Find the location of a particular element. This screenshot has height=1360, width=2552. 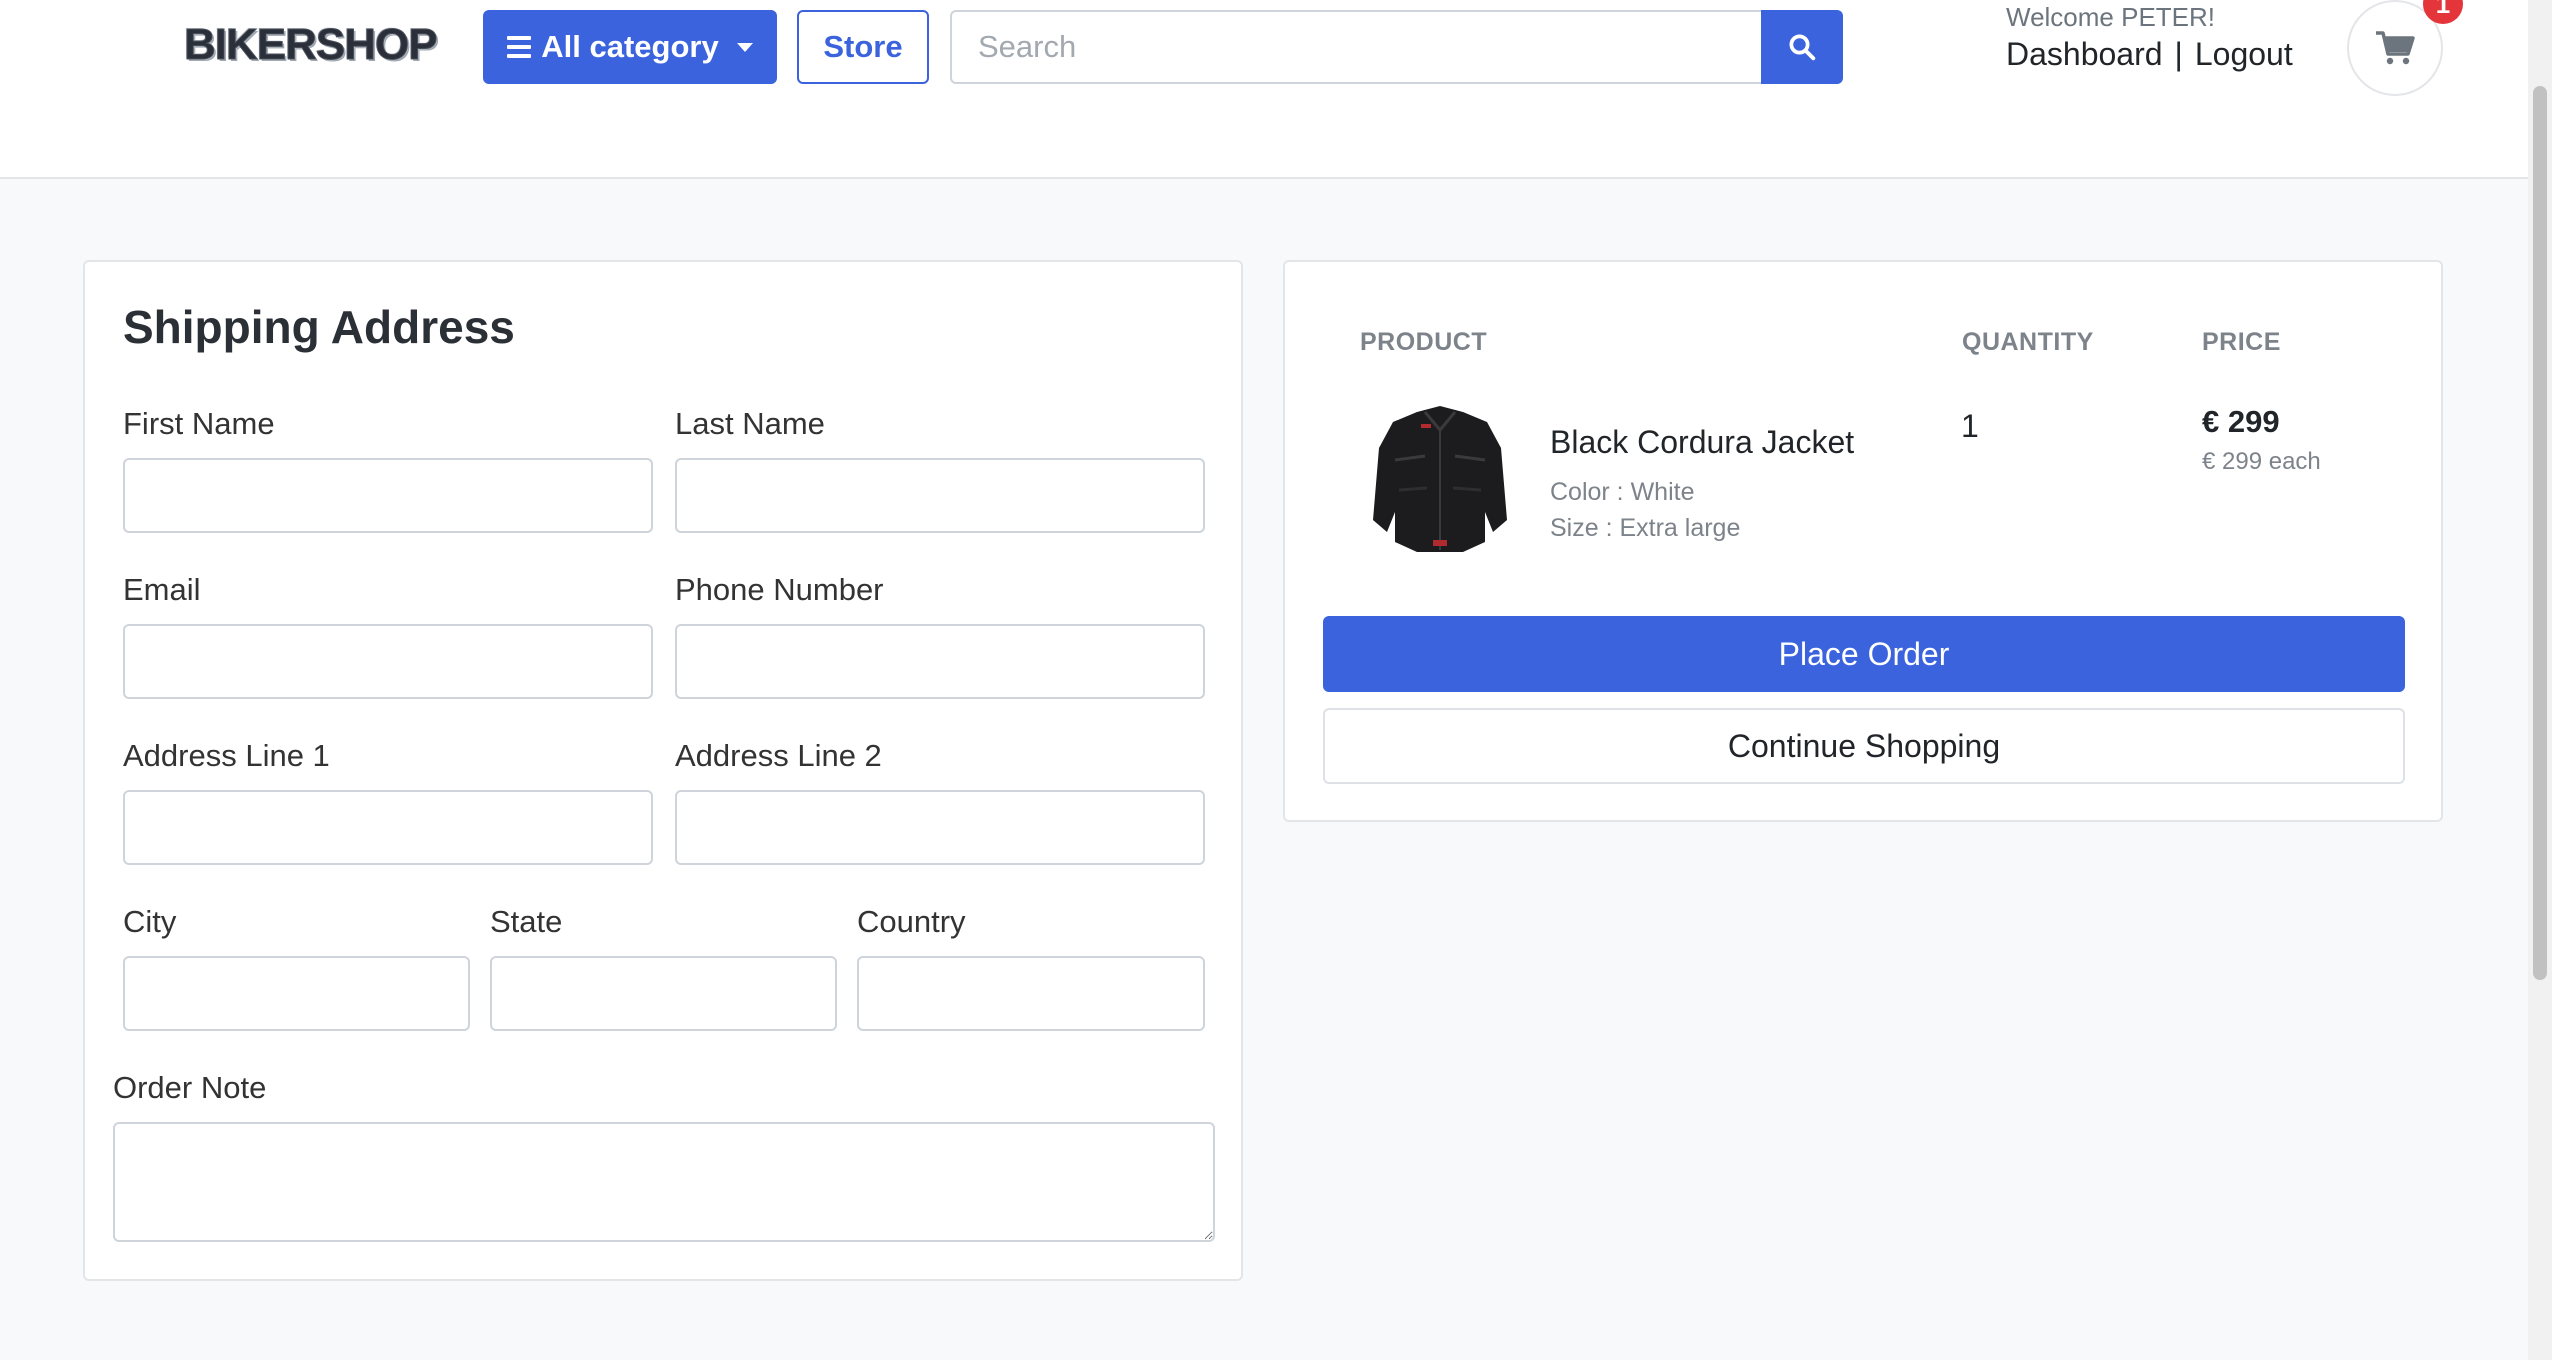

user-links: Dashboard | Logout is located at coordinates (2149, 54).